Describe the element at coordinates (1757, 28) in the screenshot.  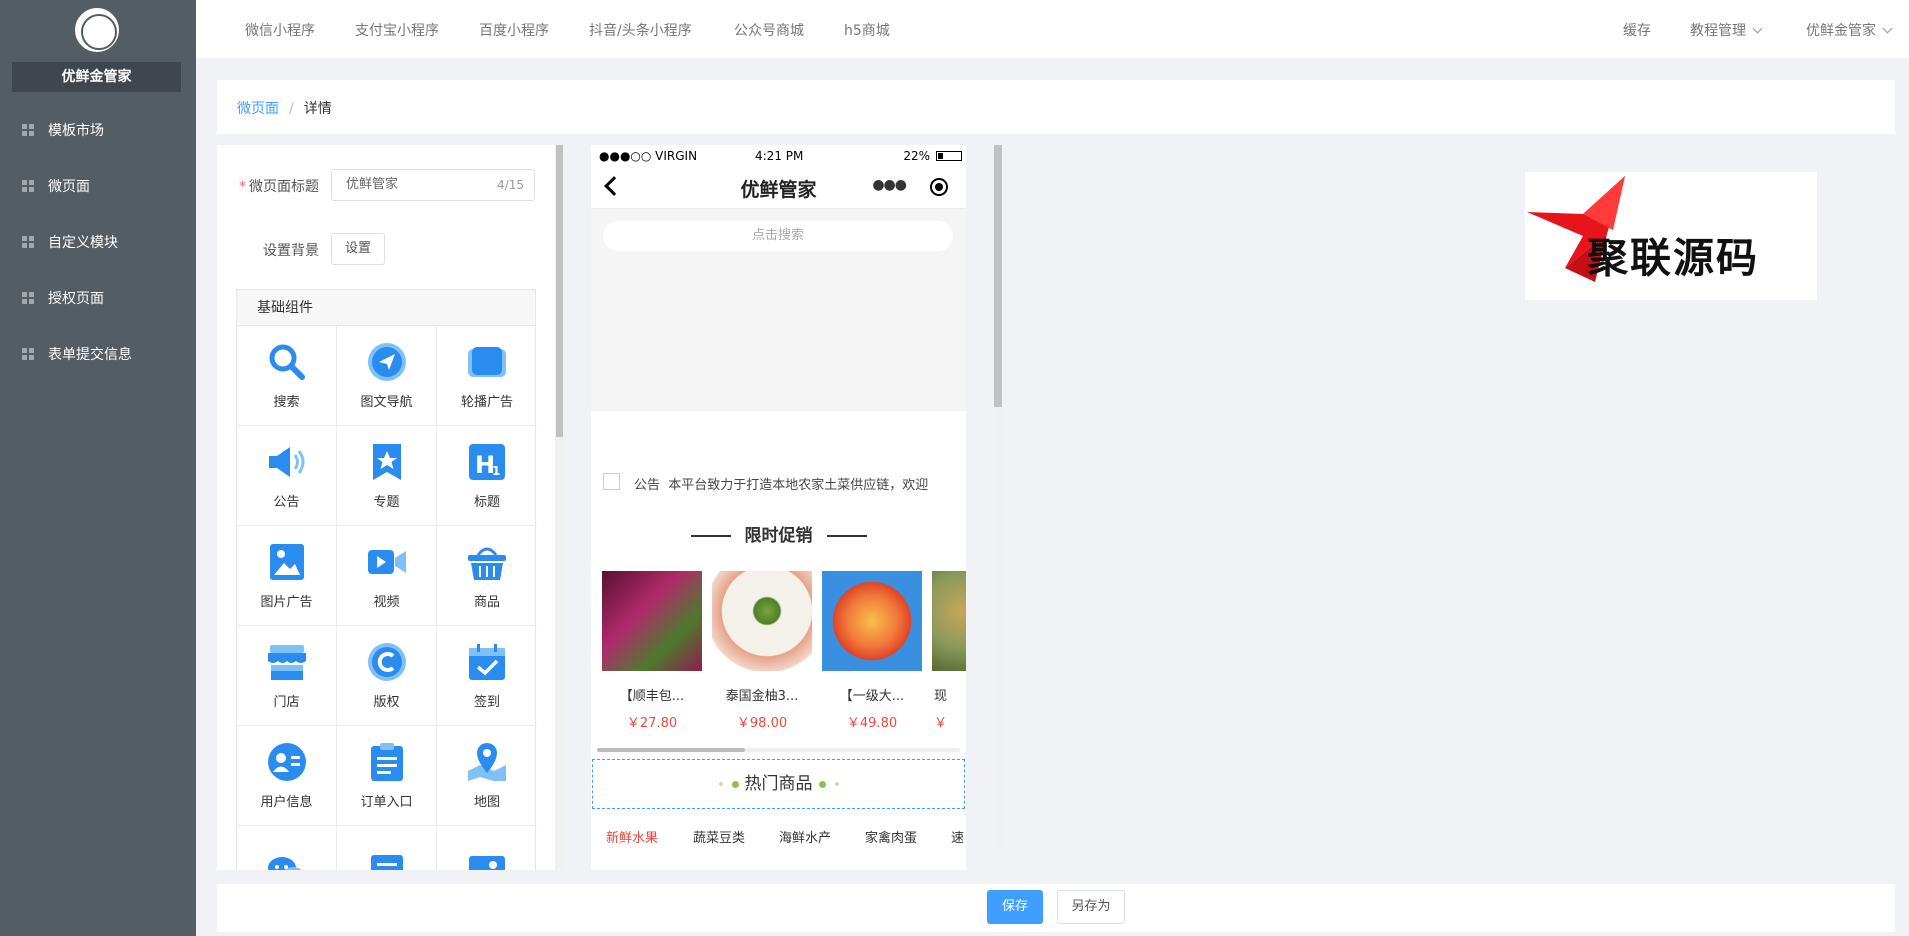
I see `chevron-down-icon` at that location.